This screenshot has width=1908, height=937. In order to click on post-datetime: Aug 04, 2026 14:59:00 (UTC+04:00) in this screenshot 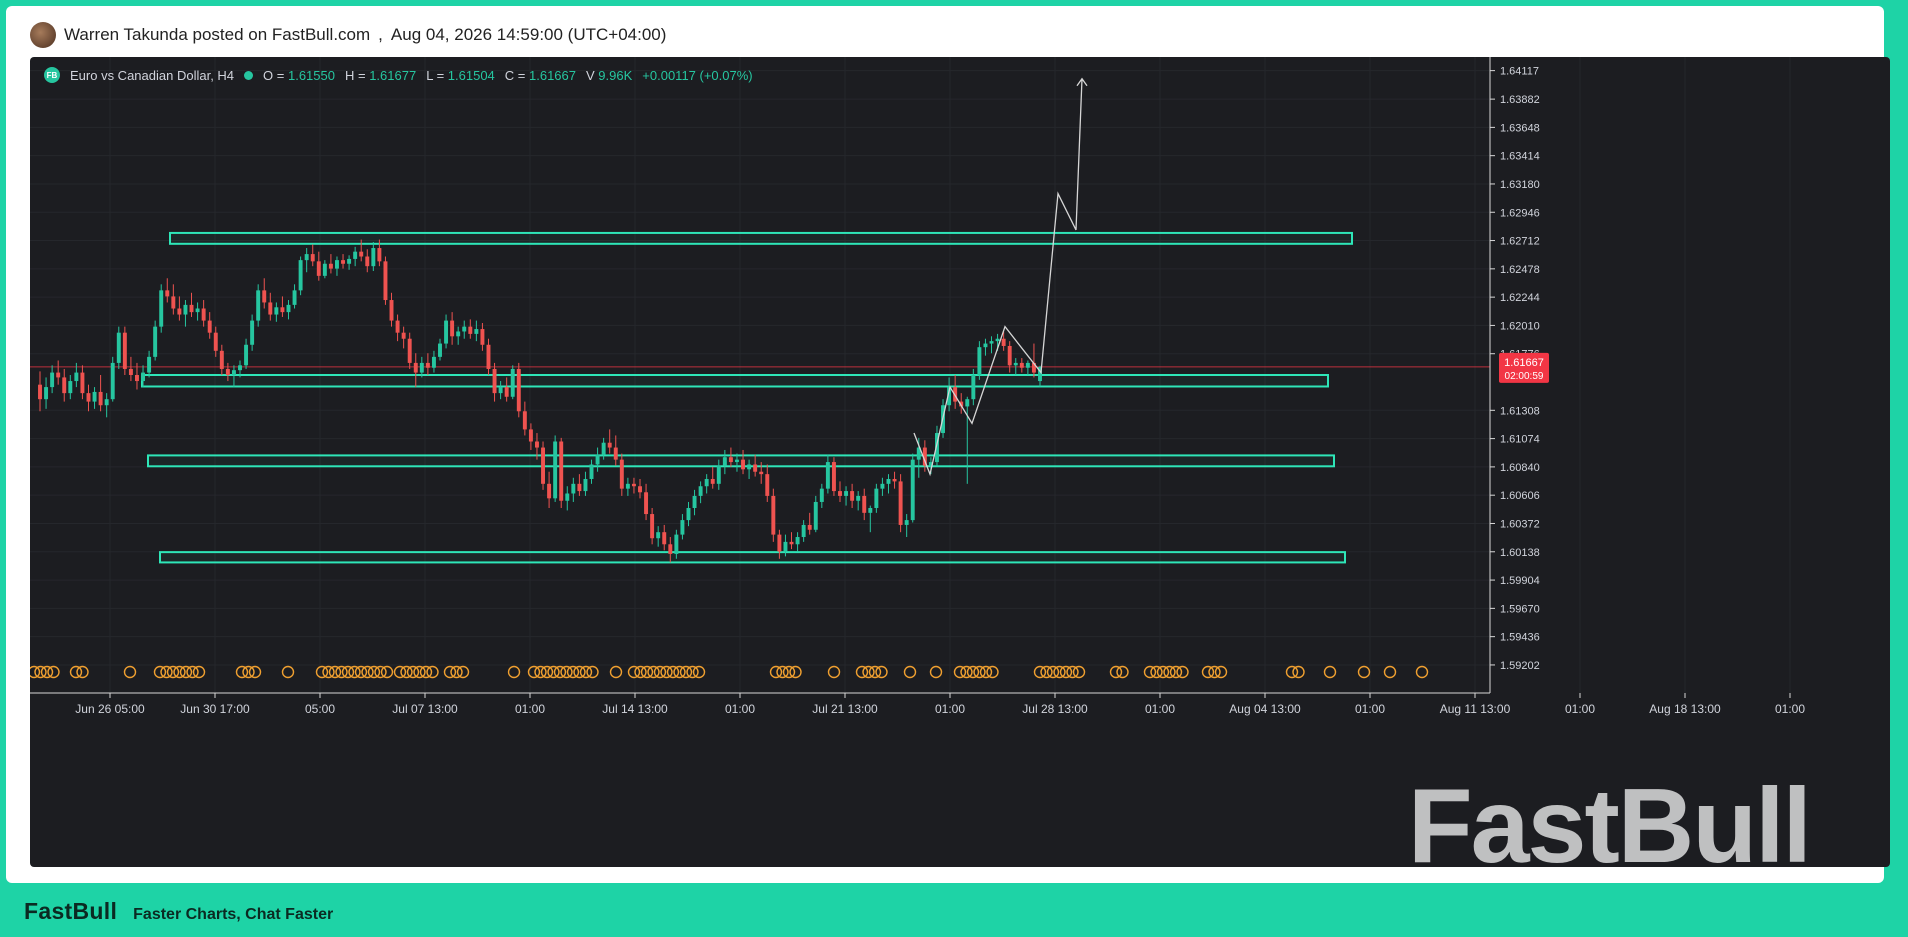, I will do `click(528, 34)`.